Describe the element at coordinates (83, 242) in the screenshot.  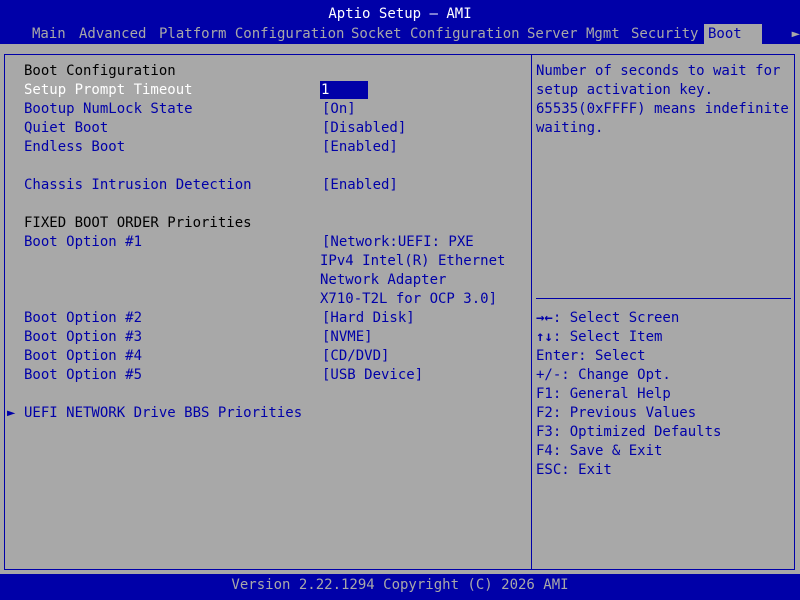
I see `boot-option-1-label: Boot Option #1` at that location.